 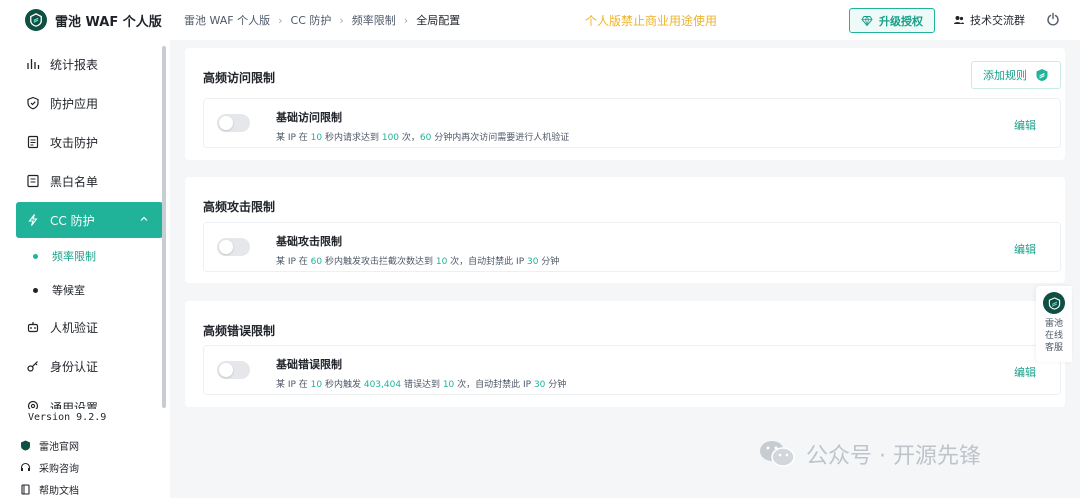 What do you see at coordinates (74, 327) in the screenshot?
I see `sidebar-item-label: 人机验证` at bounding box center [74, 327].